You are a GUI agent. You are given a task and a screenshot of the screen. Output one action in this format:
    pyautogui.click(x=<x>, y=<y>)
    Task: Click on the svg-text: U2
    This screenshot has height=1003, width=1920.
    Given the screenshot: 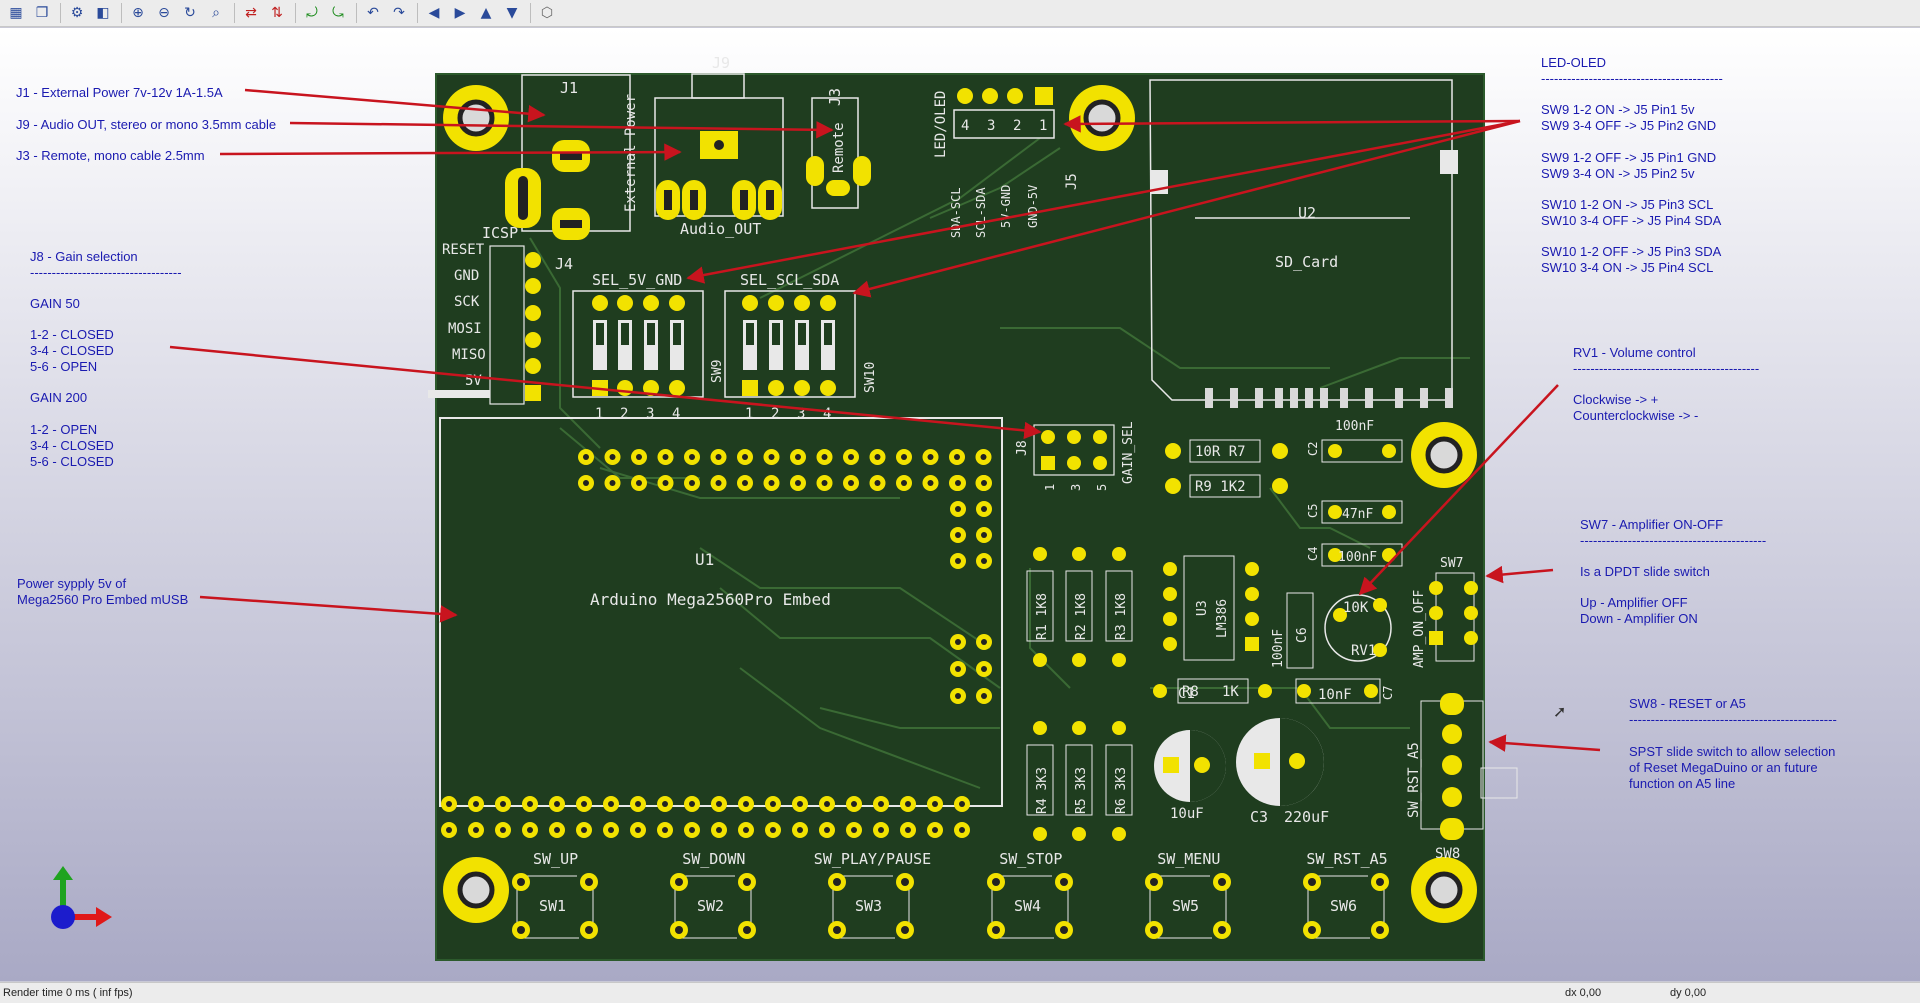 What is the action you would take?
    pyautogui.click(x=1307, y=213)
    